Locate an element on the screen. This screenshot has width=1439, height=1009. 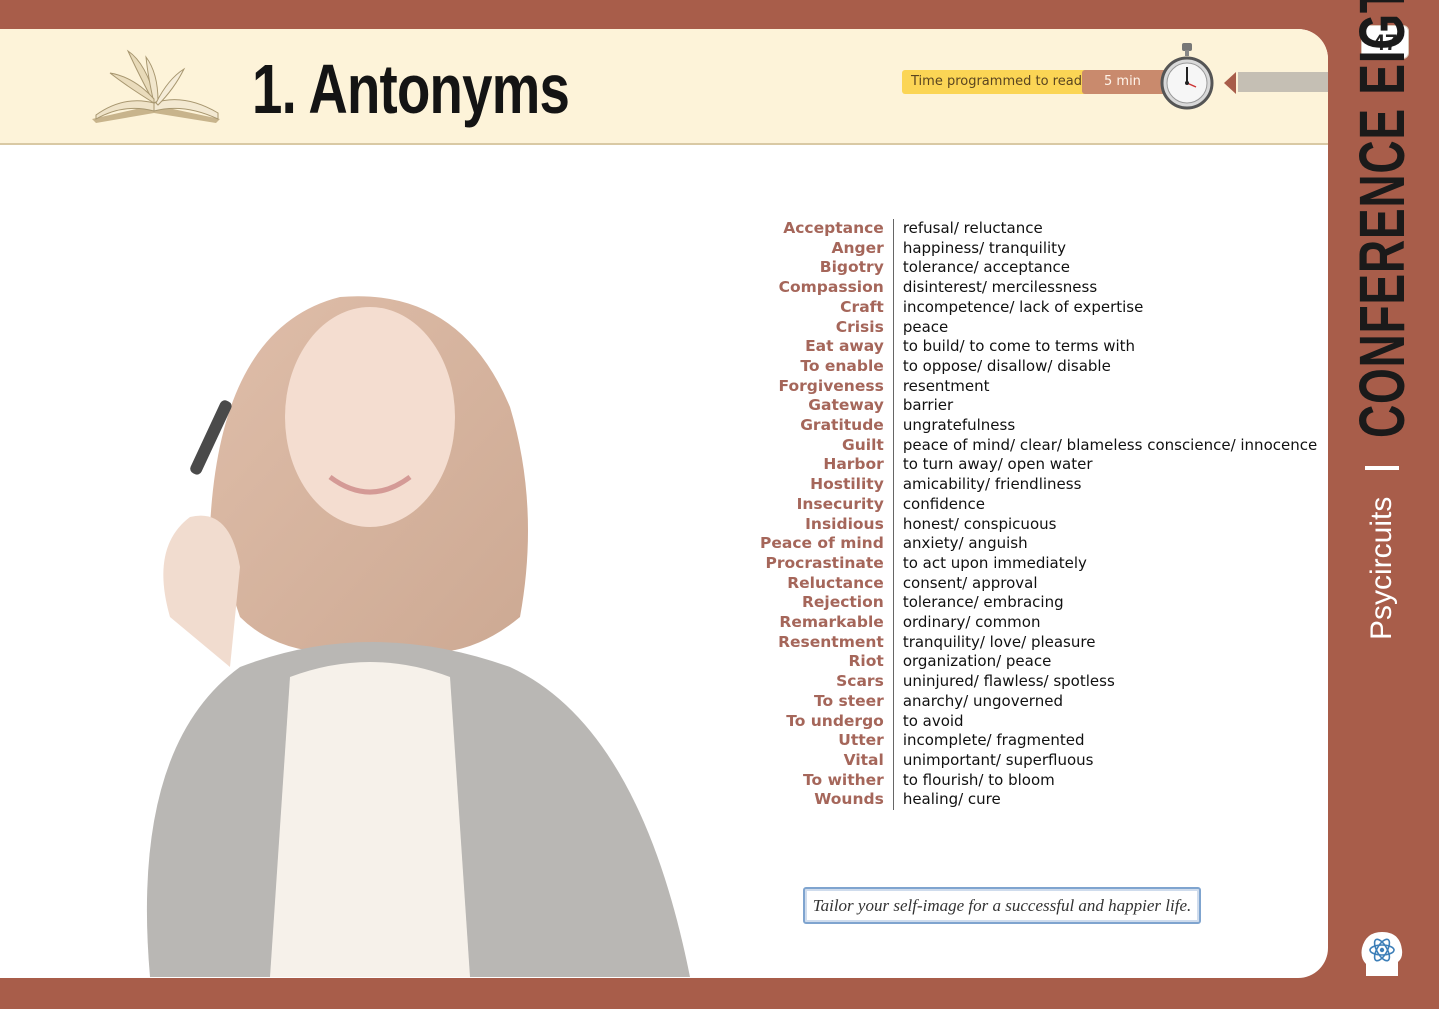
antonym: unimportant/ superfluous is located at coordinates (998, 759).